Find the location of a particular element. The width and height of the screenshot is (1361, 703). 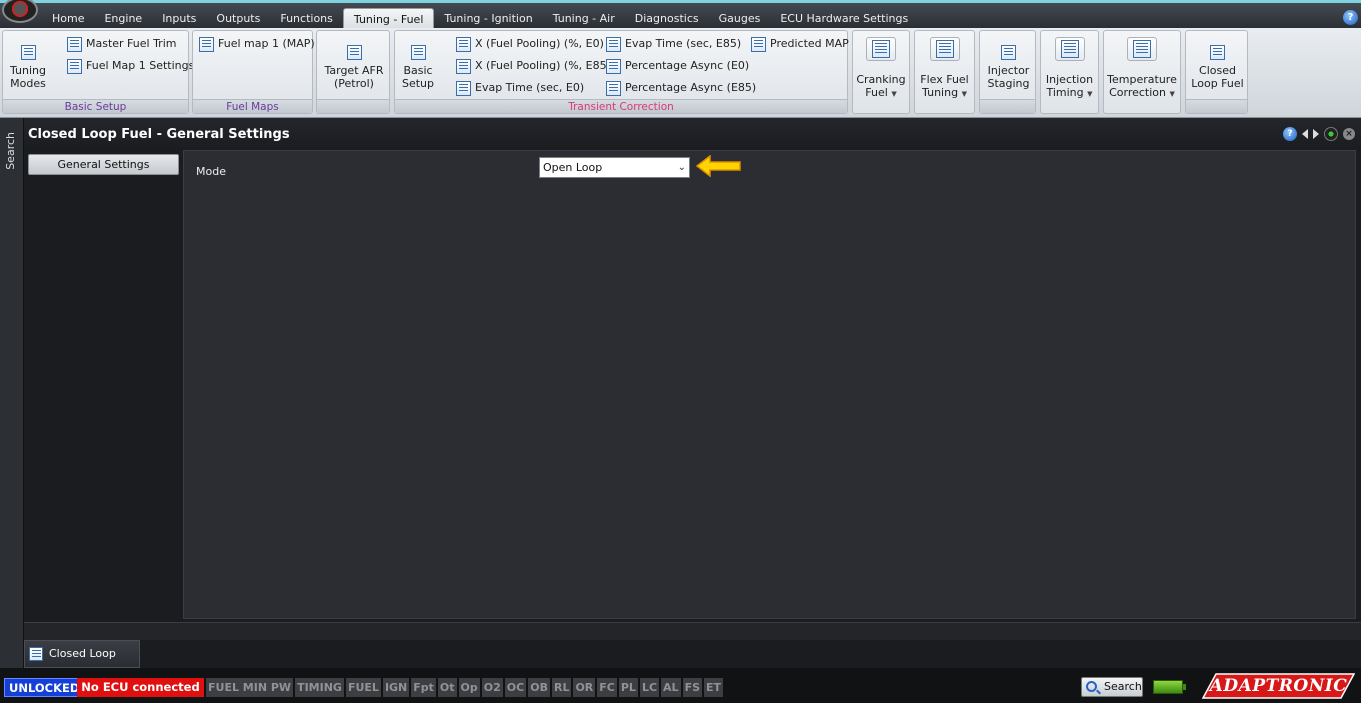

indicator-rl: RL is located at coordinates (561, 687).